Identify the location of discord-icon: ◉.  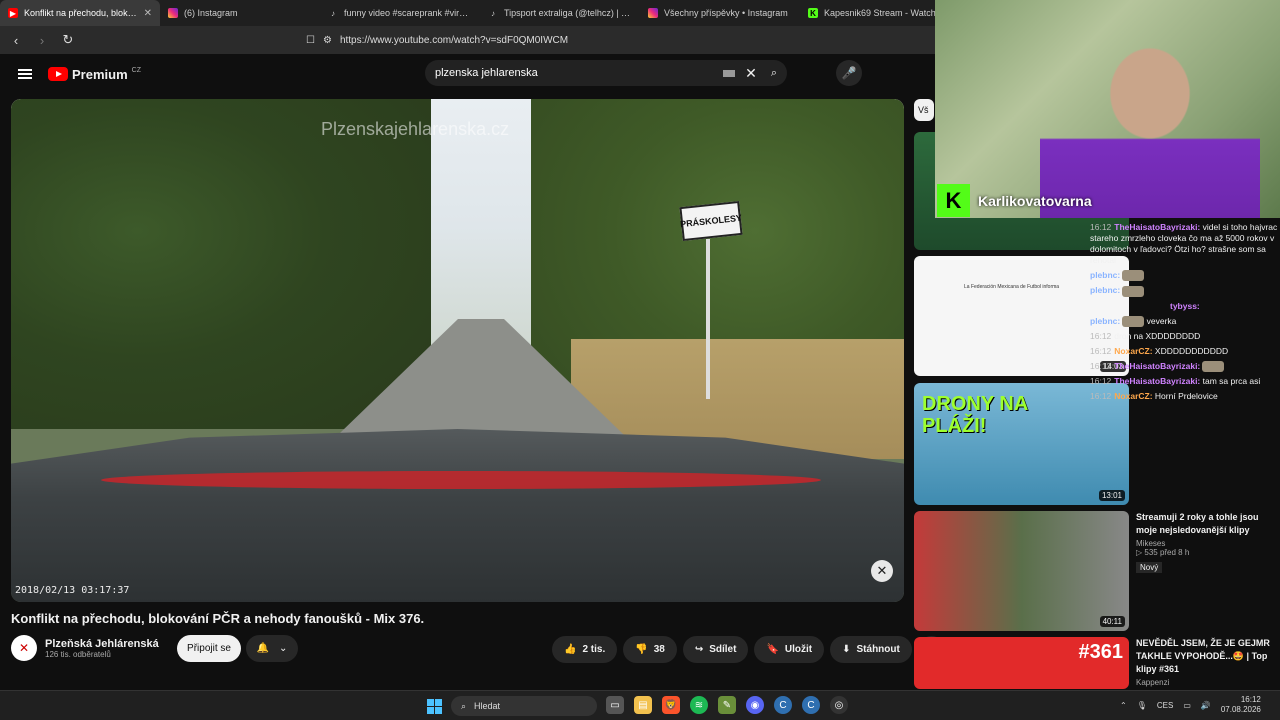
(755, 705).